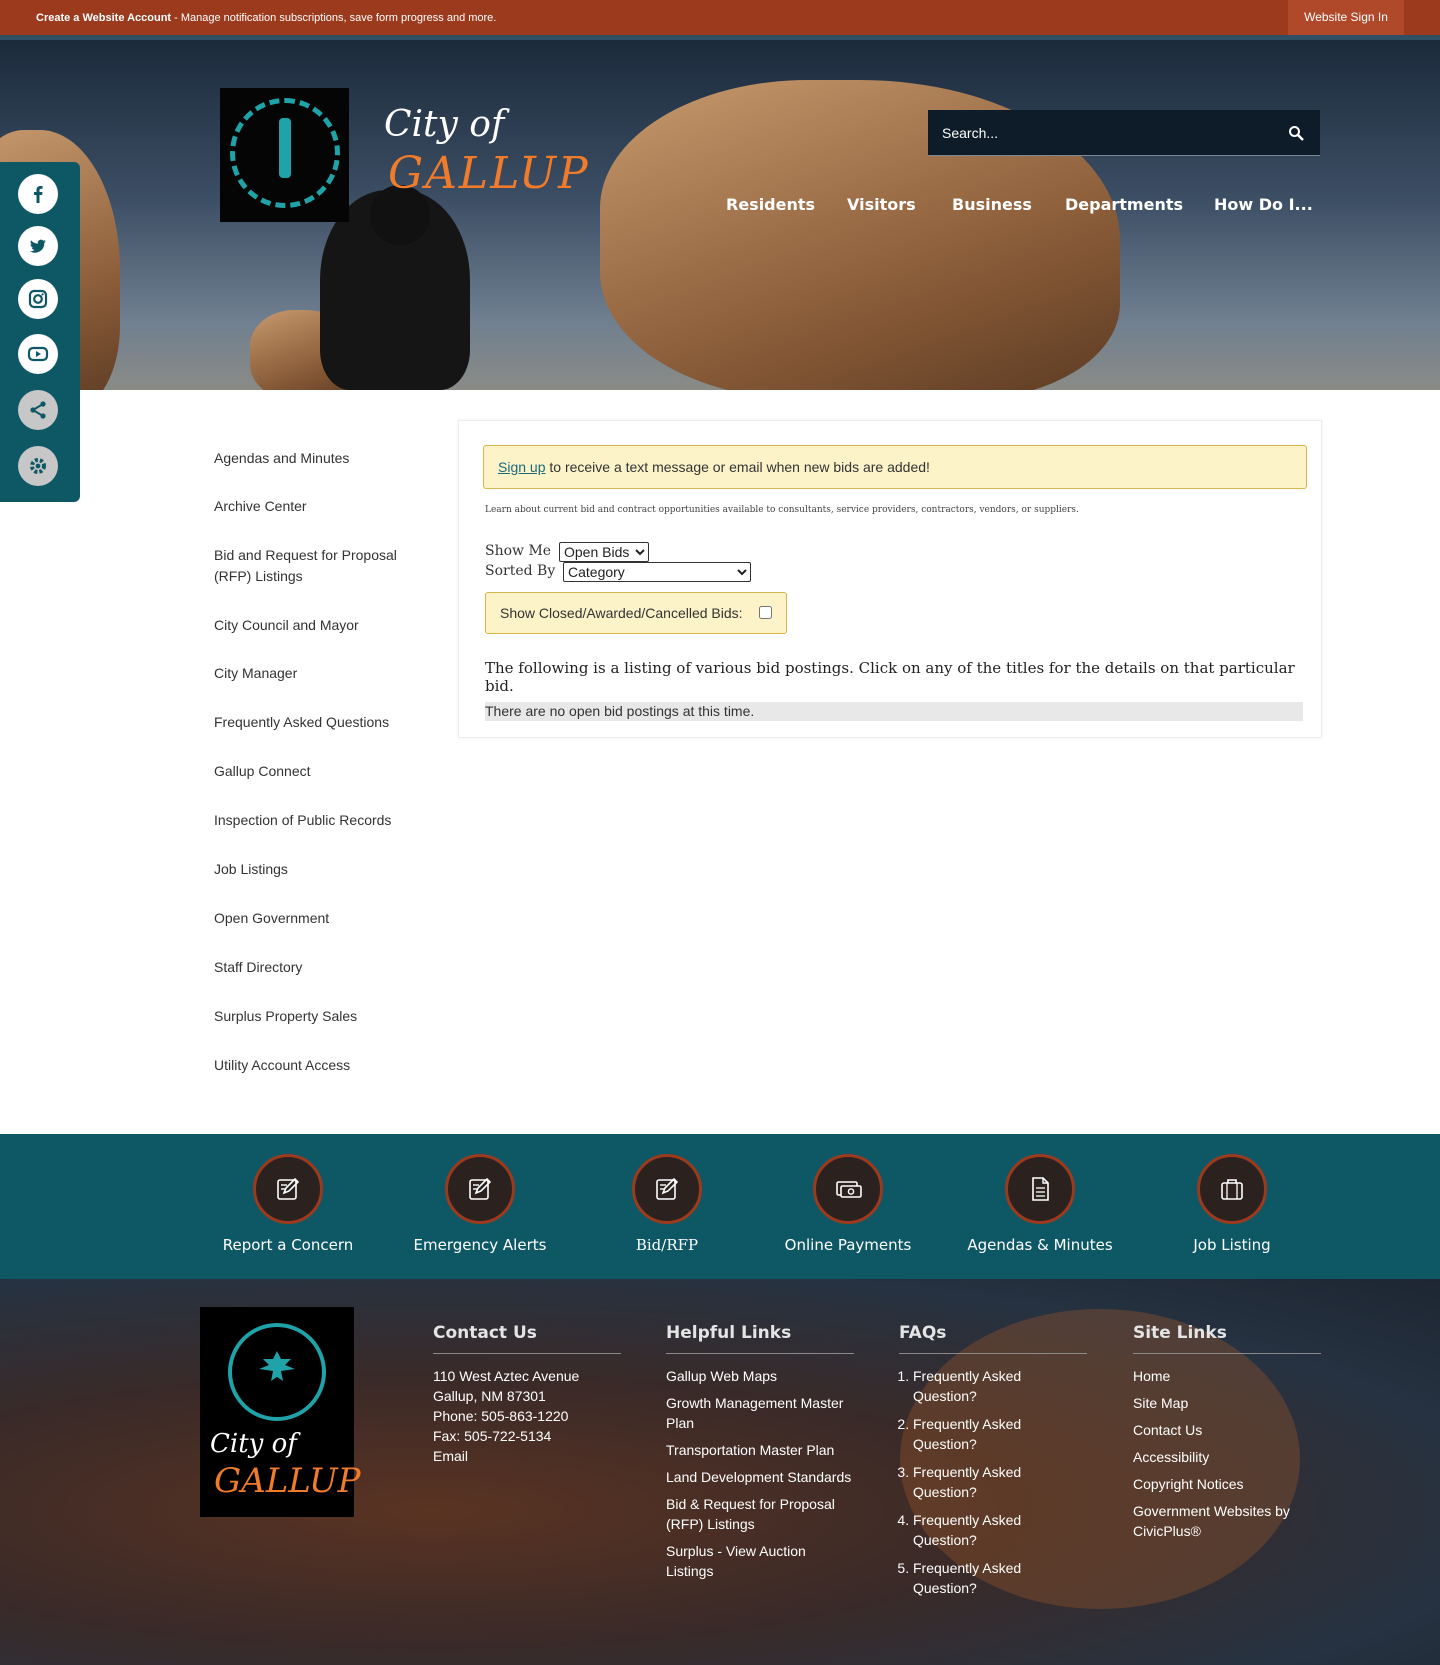 This screenshot has height=1665, width=1440. What do you see at coordinates (492, 1436) in the screenshot?
I see `footer-fax: Fax: 505-722-5134` at bounding box center [492, 1436].